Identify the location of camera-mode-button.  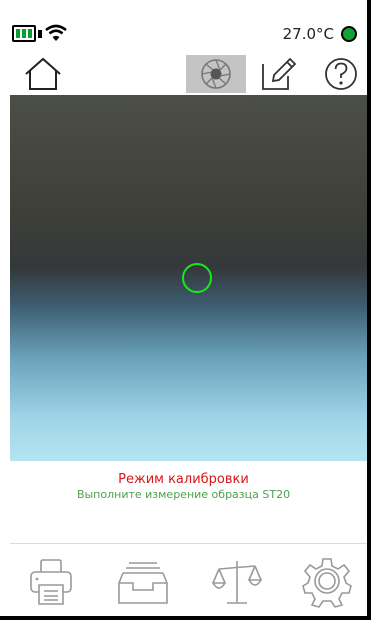
(216, 74).